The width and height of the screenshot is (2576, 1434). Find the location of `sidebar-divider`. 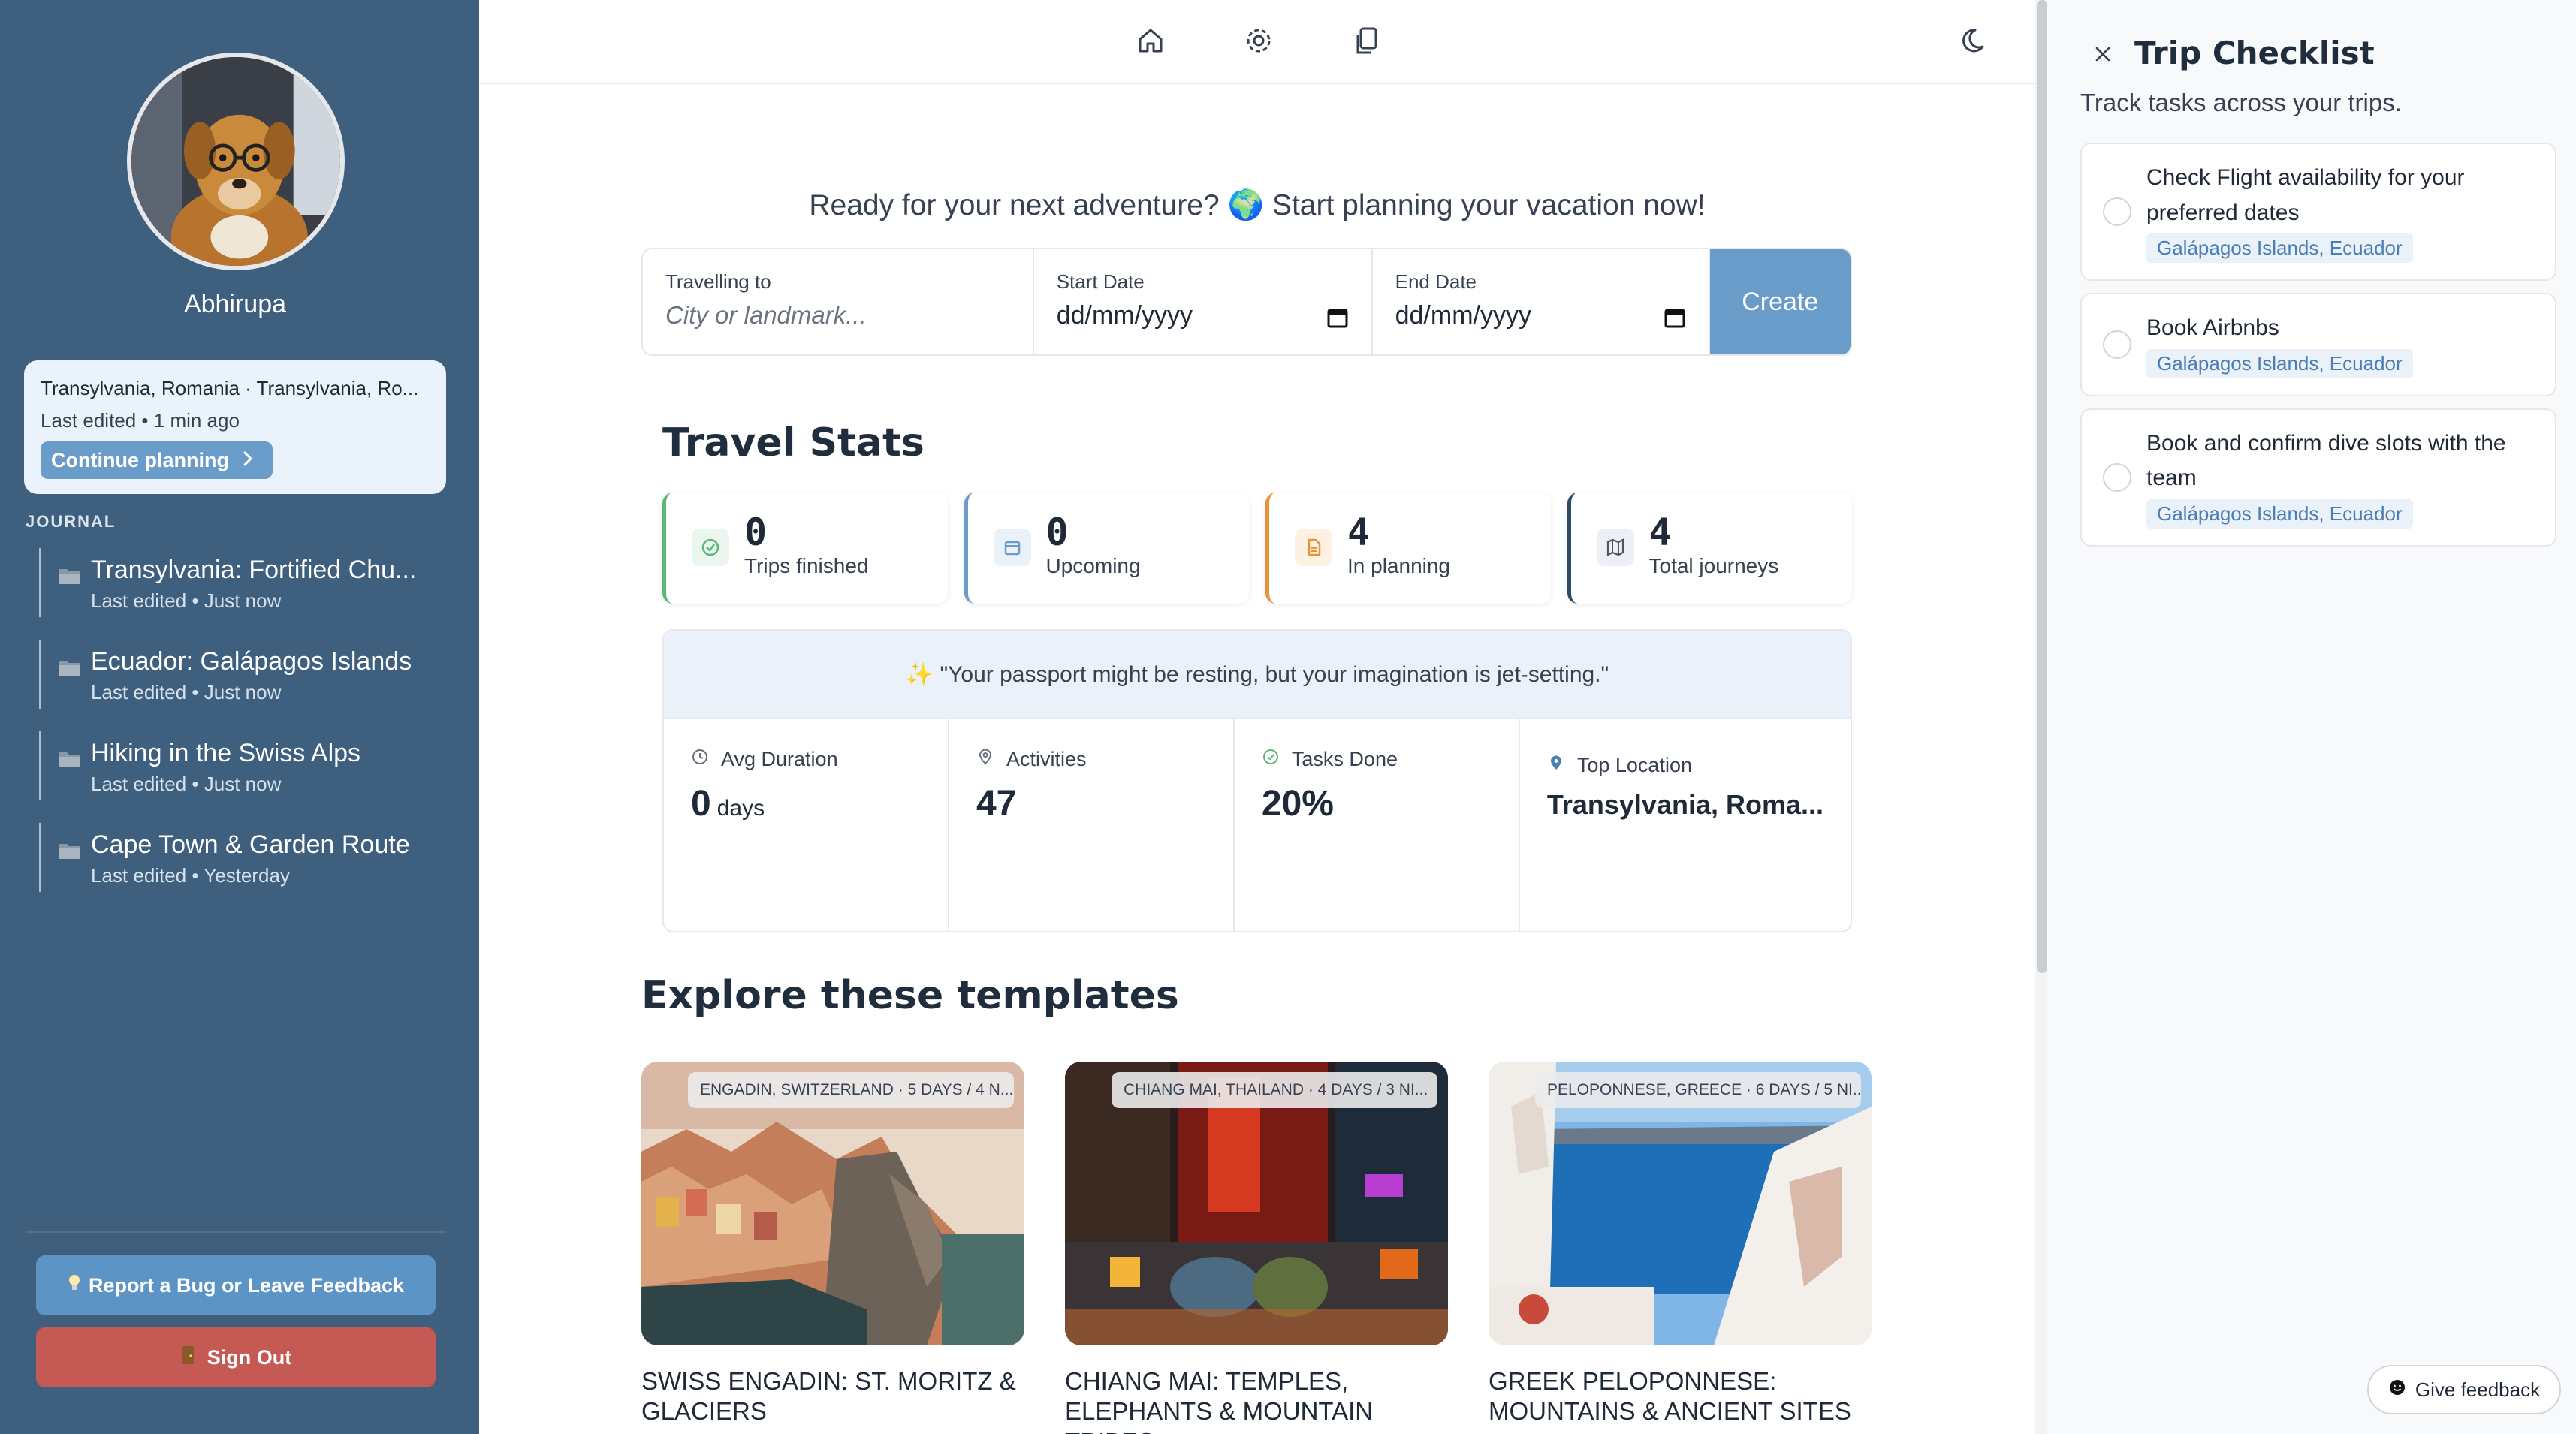

sidebar-divider is located at coordinates (236, 1232).